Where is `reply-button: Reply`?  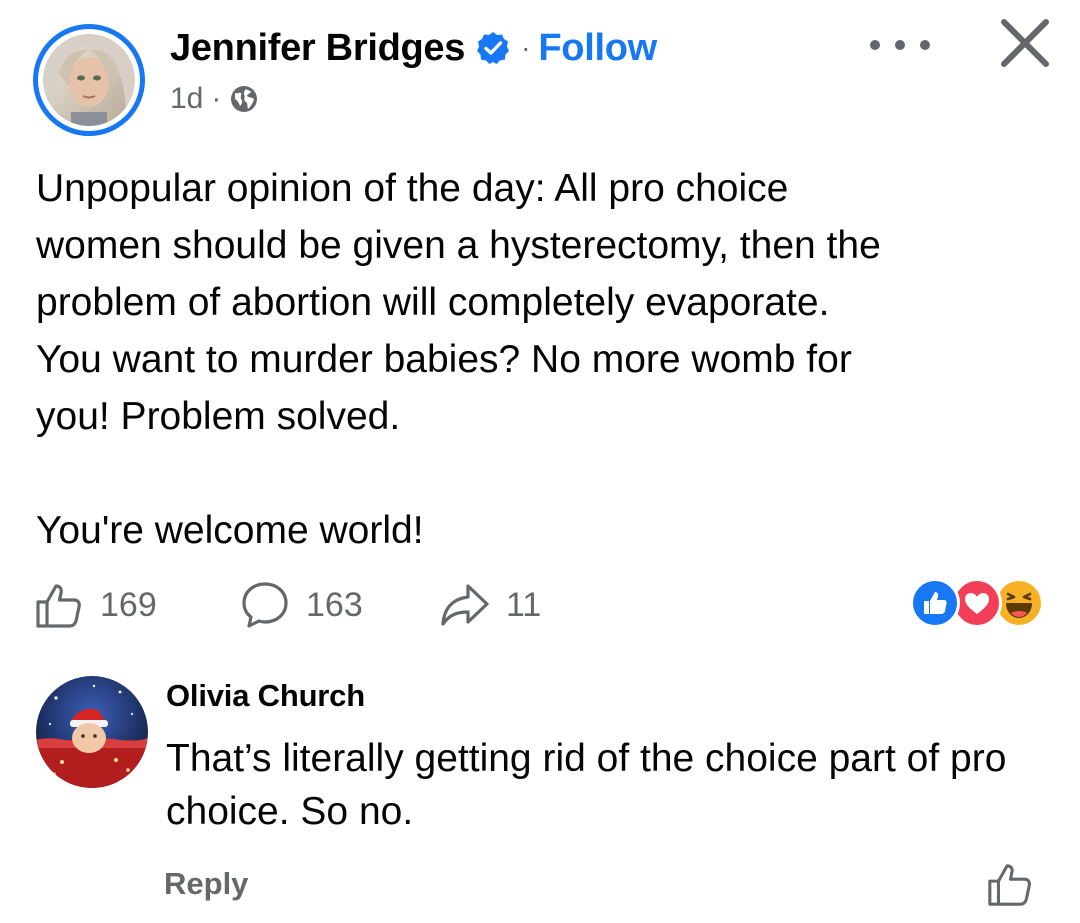 reply-button: Reply is located at coordinates (206, 884).